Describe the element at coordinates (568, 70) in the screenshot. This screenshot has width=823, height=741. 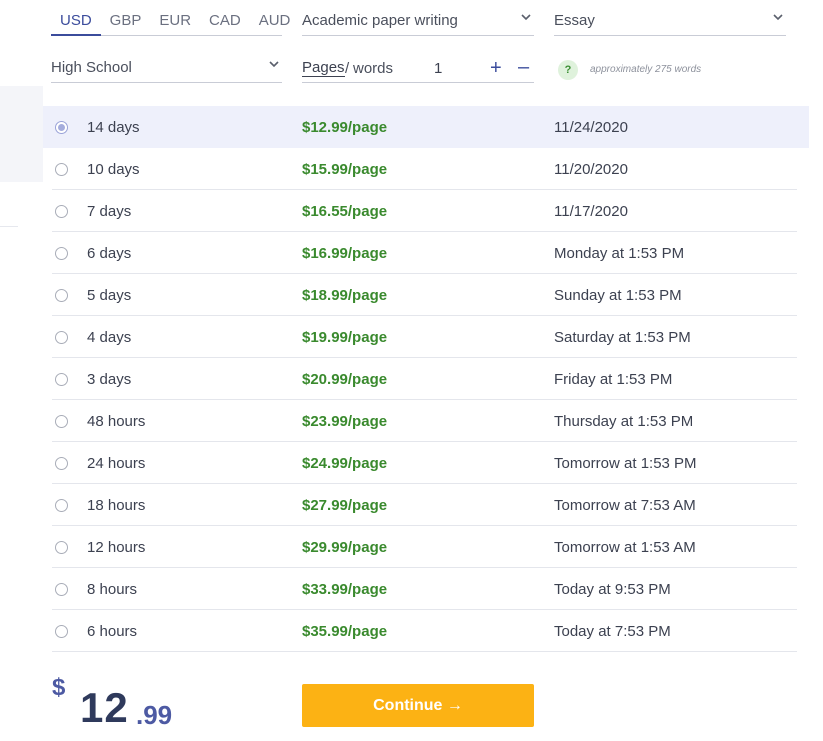
I see `help-icon: ?` at that location.